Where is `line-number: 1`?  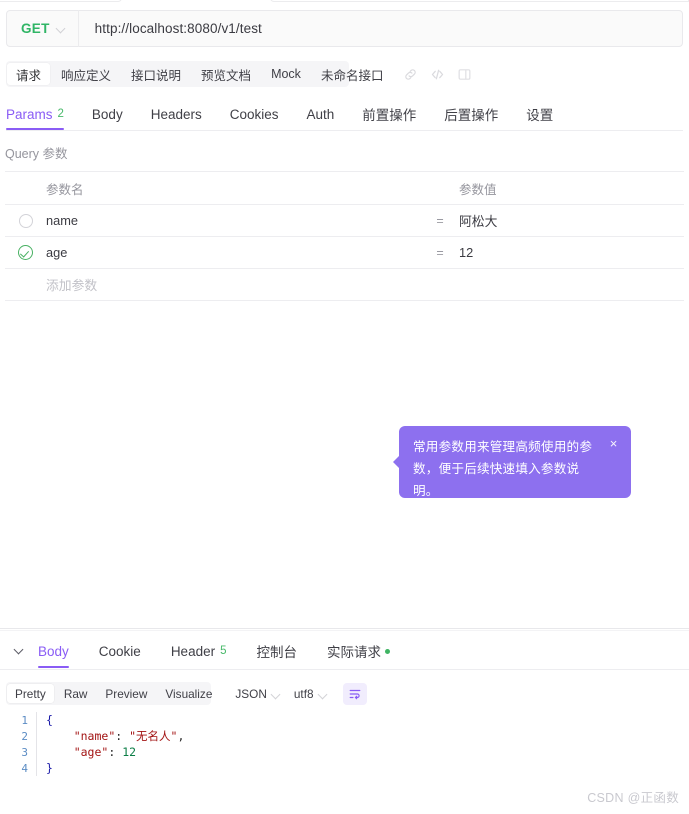 line-number: 1 is located at coordinates (24, 720).